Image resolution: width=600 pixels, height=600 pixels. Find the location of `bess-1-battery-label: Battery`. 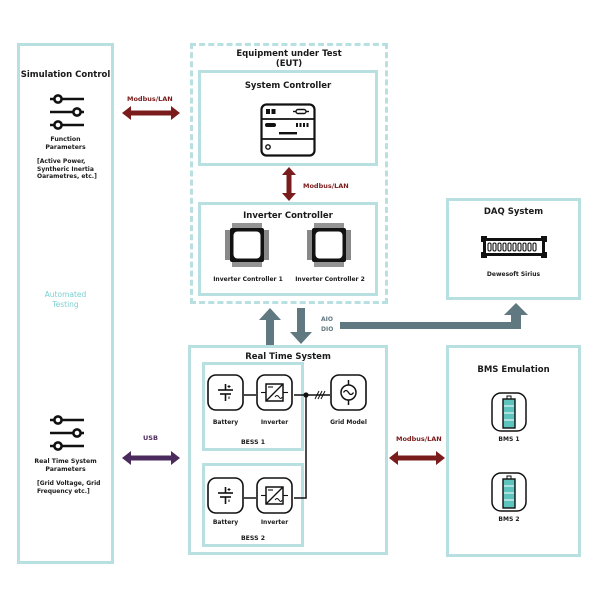

bess-1-battery-label: Battery is located at coordinates (225, 422).